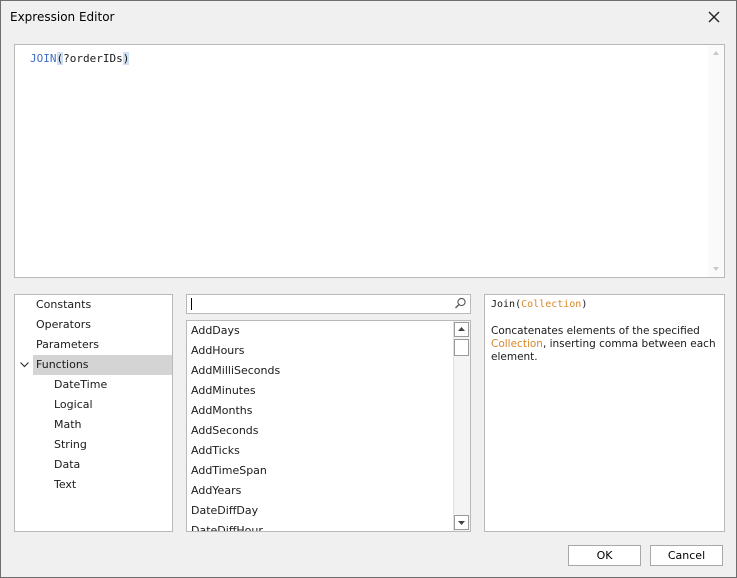  Describe the element at coordinates (62, 17) in the screenshot. I see `dialog-title: Expression Editor` at that location.